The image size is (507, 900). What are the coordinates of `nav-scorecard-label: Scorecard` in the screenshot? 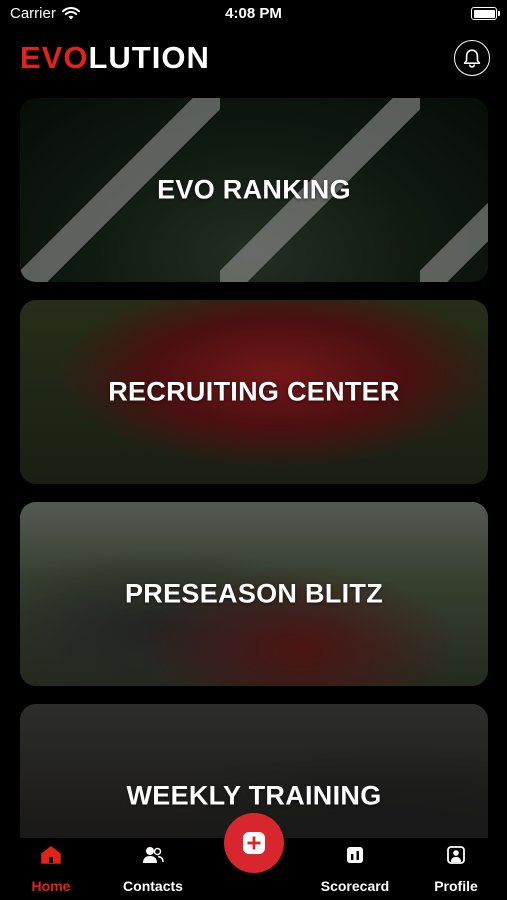 It's located at (355, 886).